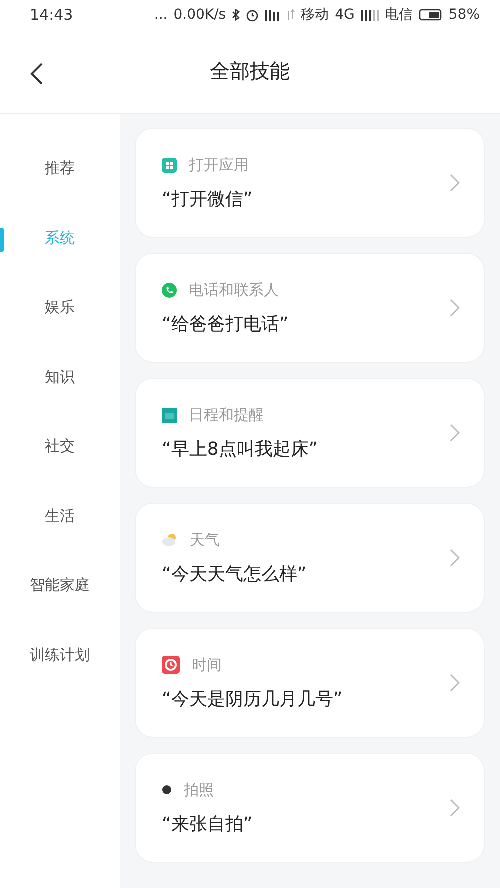  What do you see at coordinates (60, 377) in the screenshot?
I see `category-tab: 知识` at bounding box center [60, 377].